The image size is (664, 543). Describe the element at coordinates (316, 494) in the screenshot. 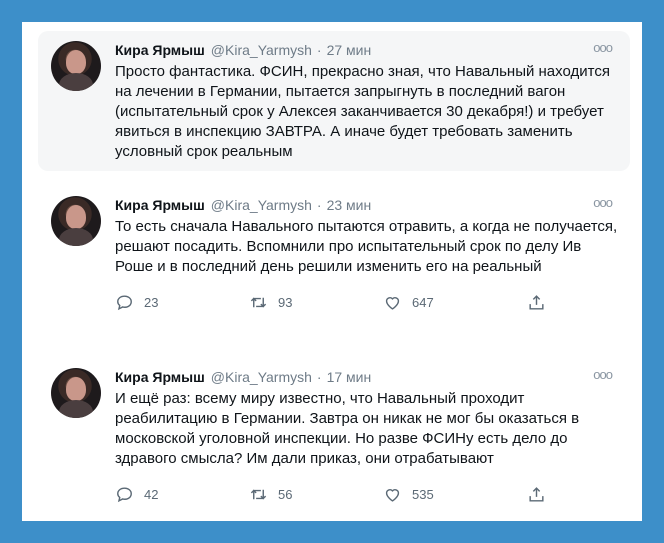

I see `retweet-button: 56` at that location.